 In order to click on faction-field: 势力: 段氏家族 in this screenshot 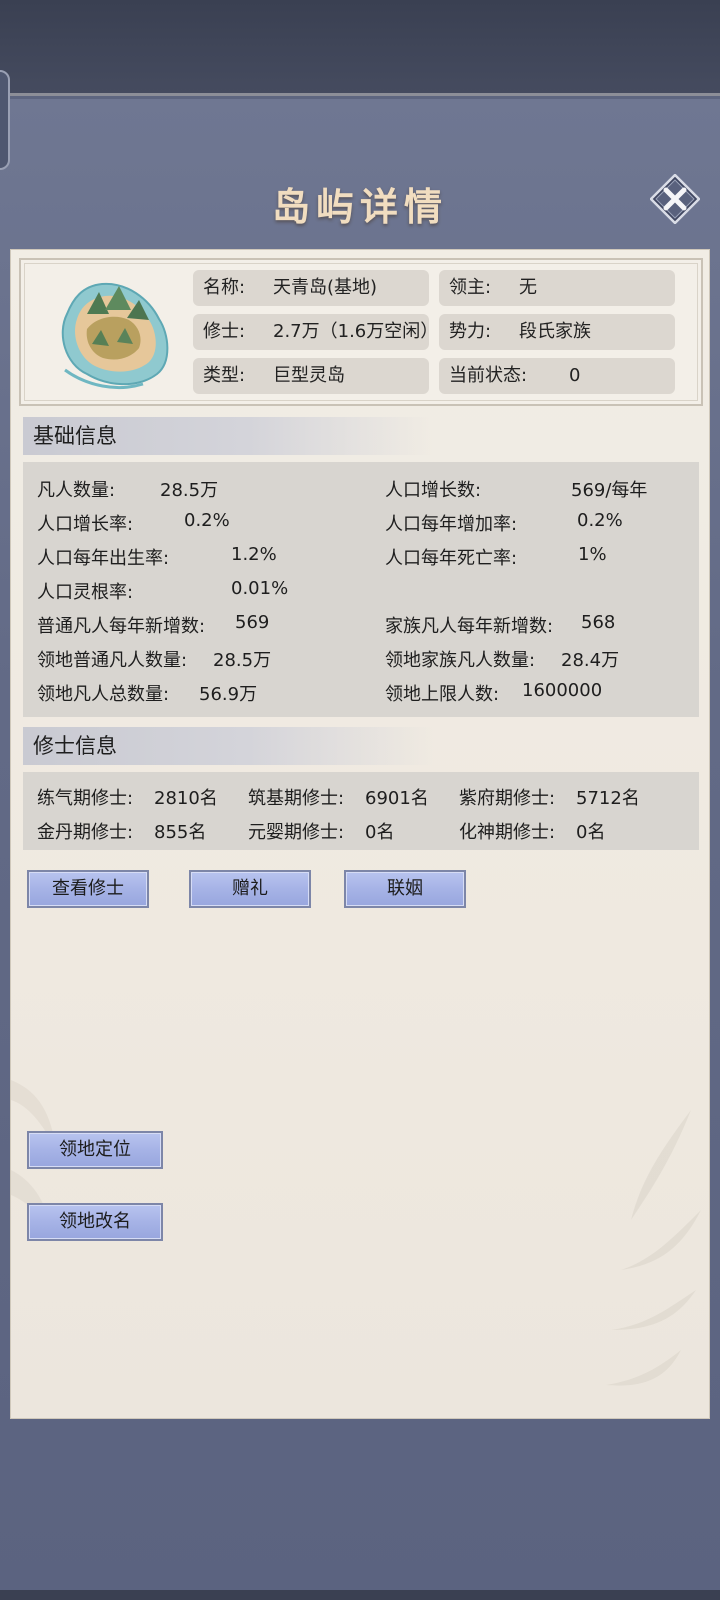, I will do `click(557, 332)`.